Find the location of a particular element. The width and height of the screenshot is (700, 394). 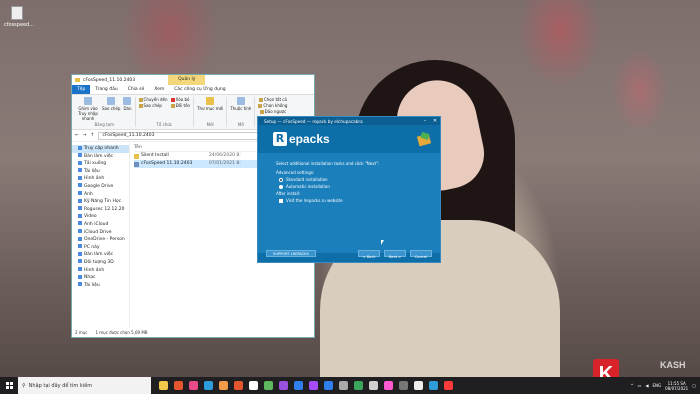

invert-selection-button: Đảo ngược is located at coordinates (272, 112).